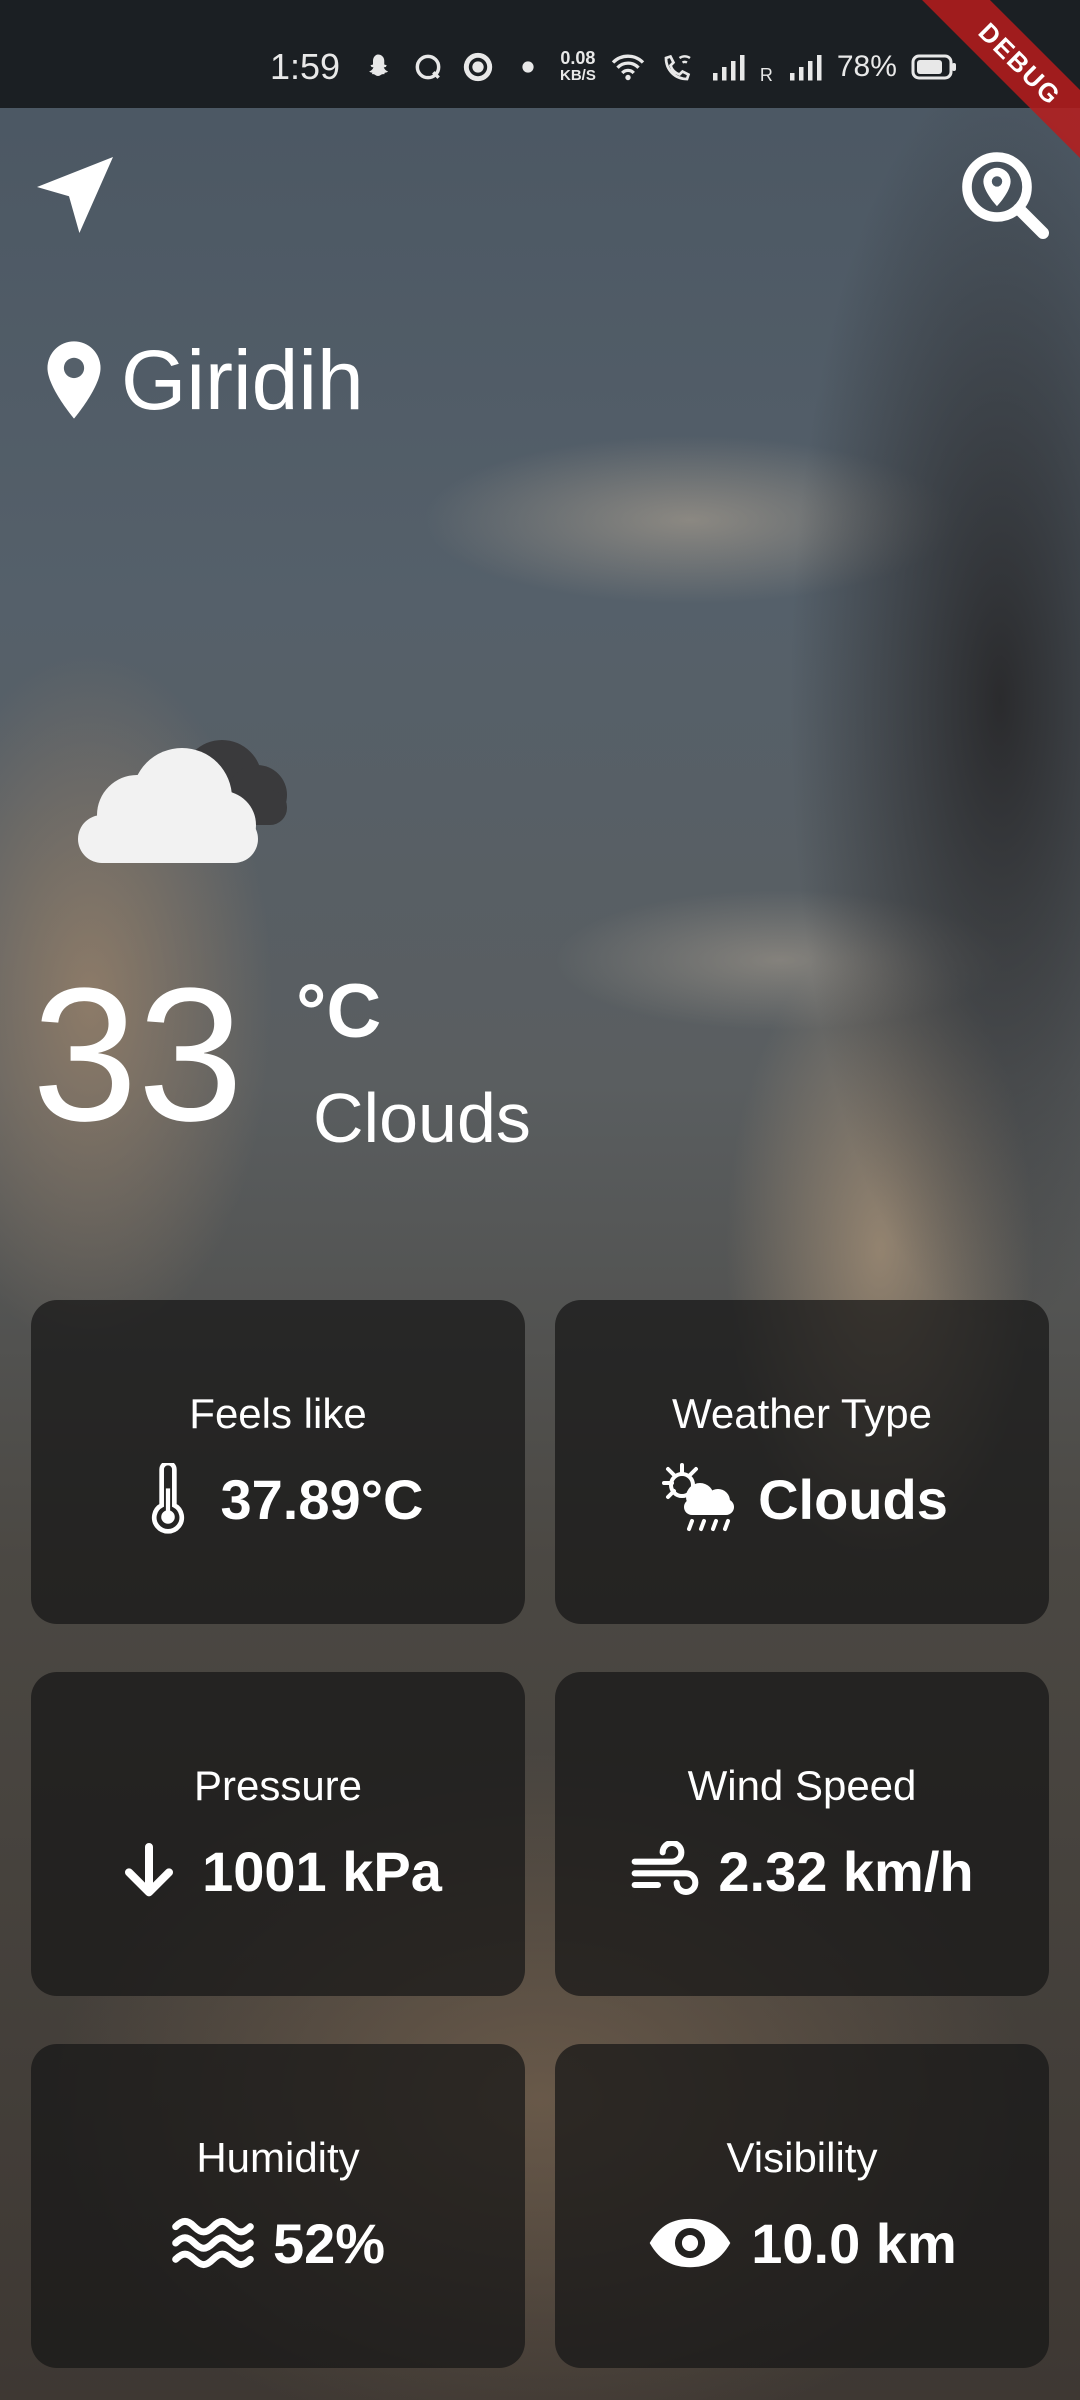 This screenshot has height=2400, width=1080. What do you see at coordinates (149, 1871) in the screenshot?
I see `arrow-down-icon` at bounding box center [149, 1871].